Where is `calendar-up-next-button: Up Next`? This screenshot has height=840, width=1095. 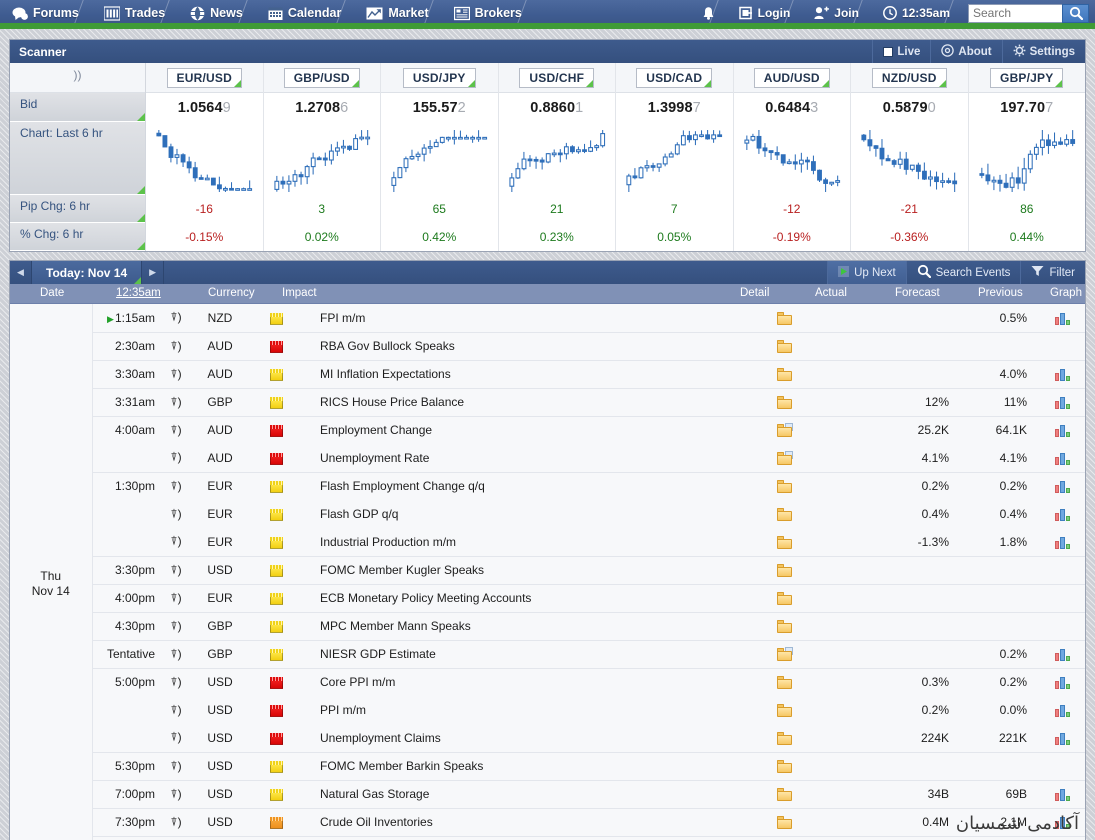
calendar-up-next-button: Up Next is located at coordinates (866, 272).